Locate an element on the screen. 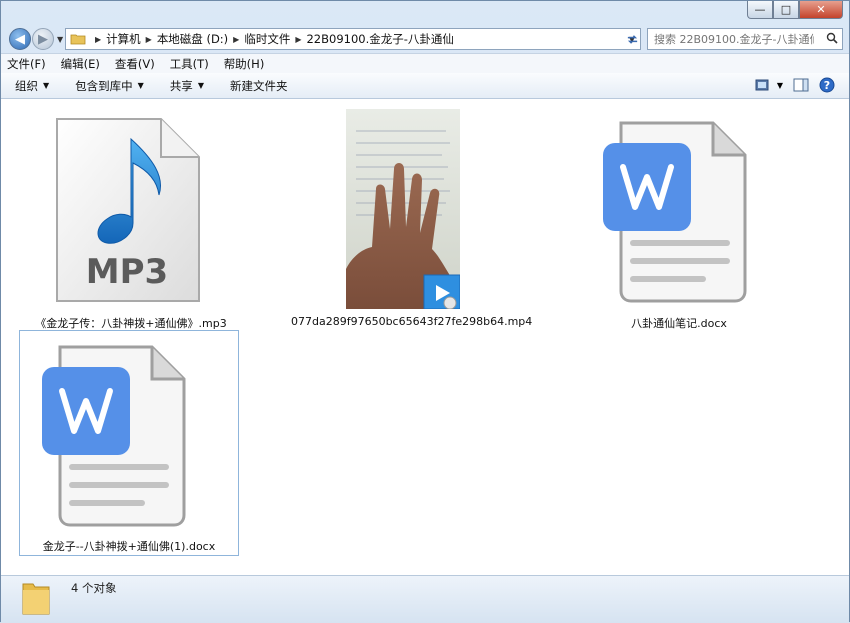 The height and width of the screenshot is (623, 850). file-name: 《金龙子传：八卦神拨+通仙佛》.mp3 is located at coordinates (131, 323).